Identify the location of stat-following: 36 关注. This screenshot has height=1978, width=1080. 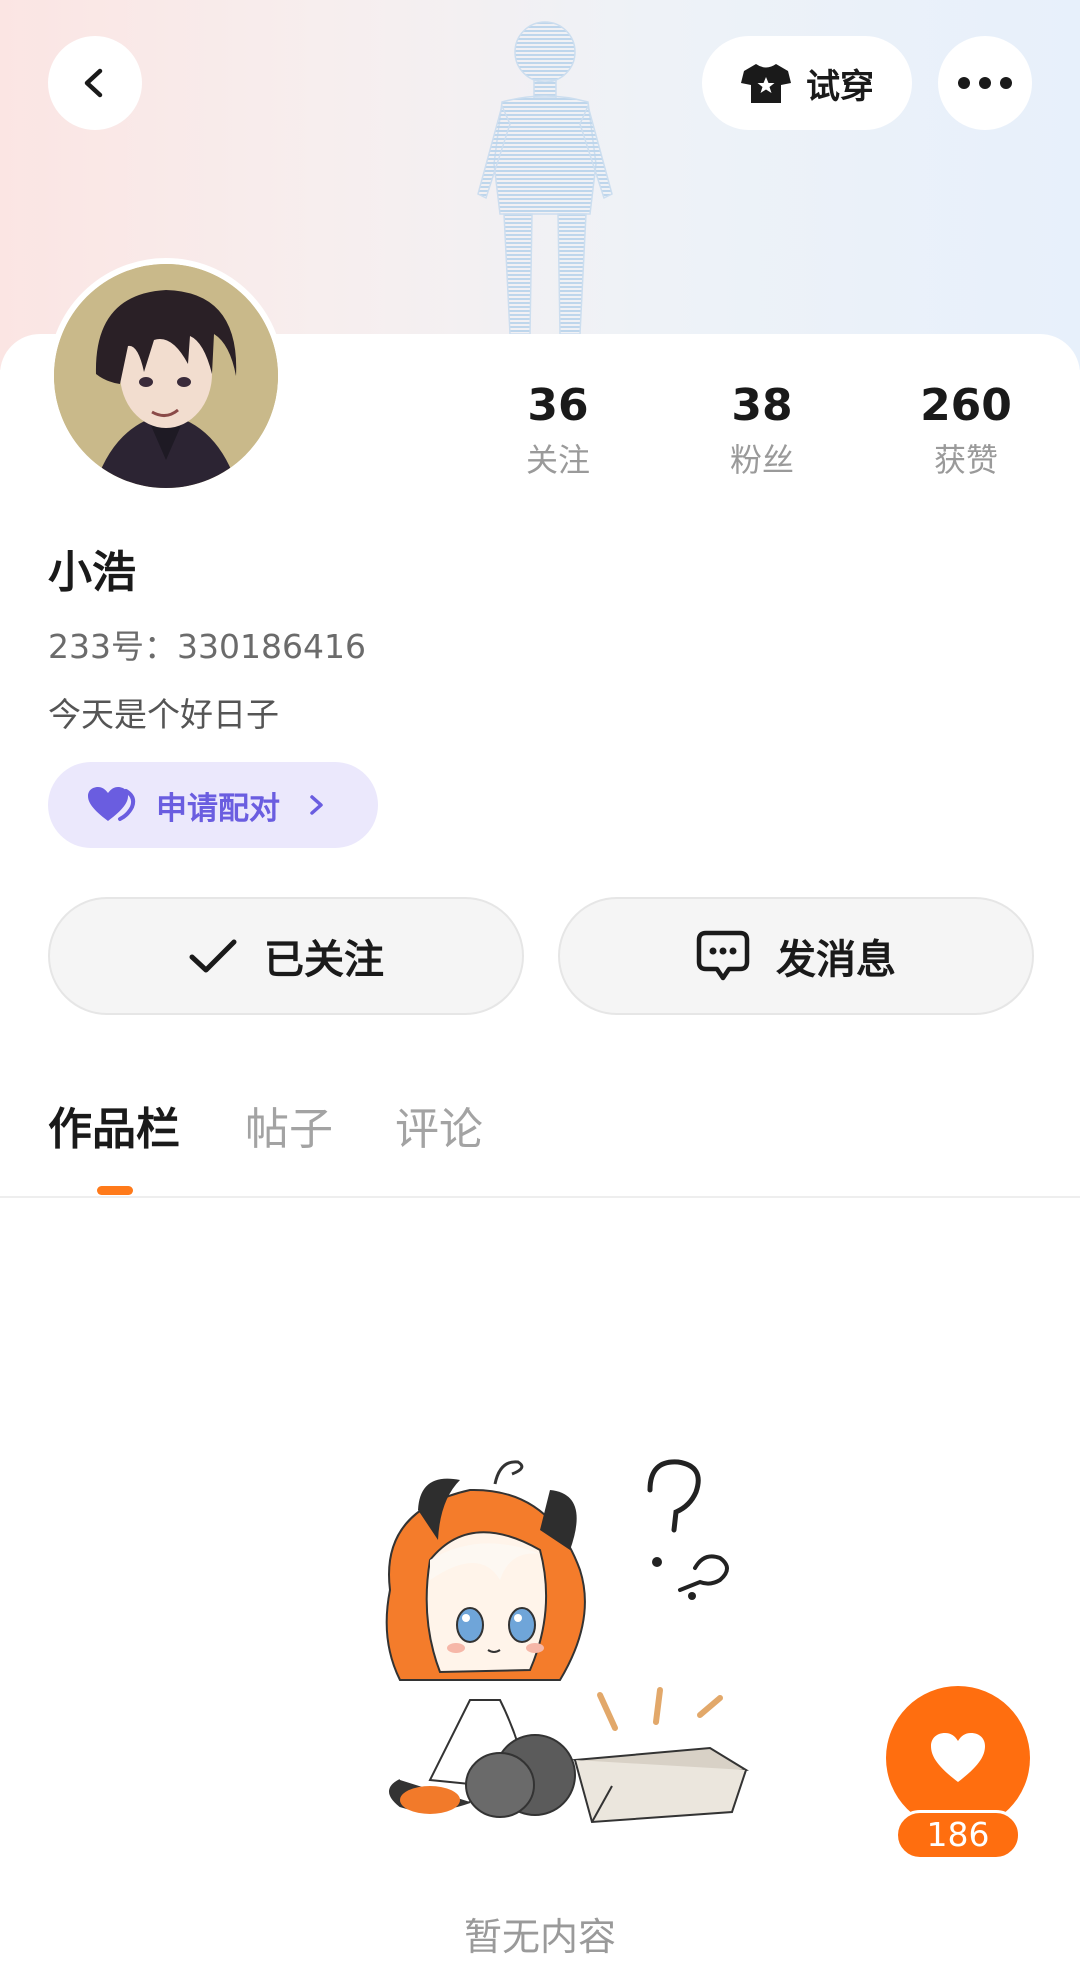
(558, 430).